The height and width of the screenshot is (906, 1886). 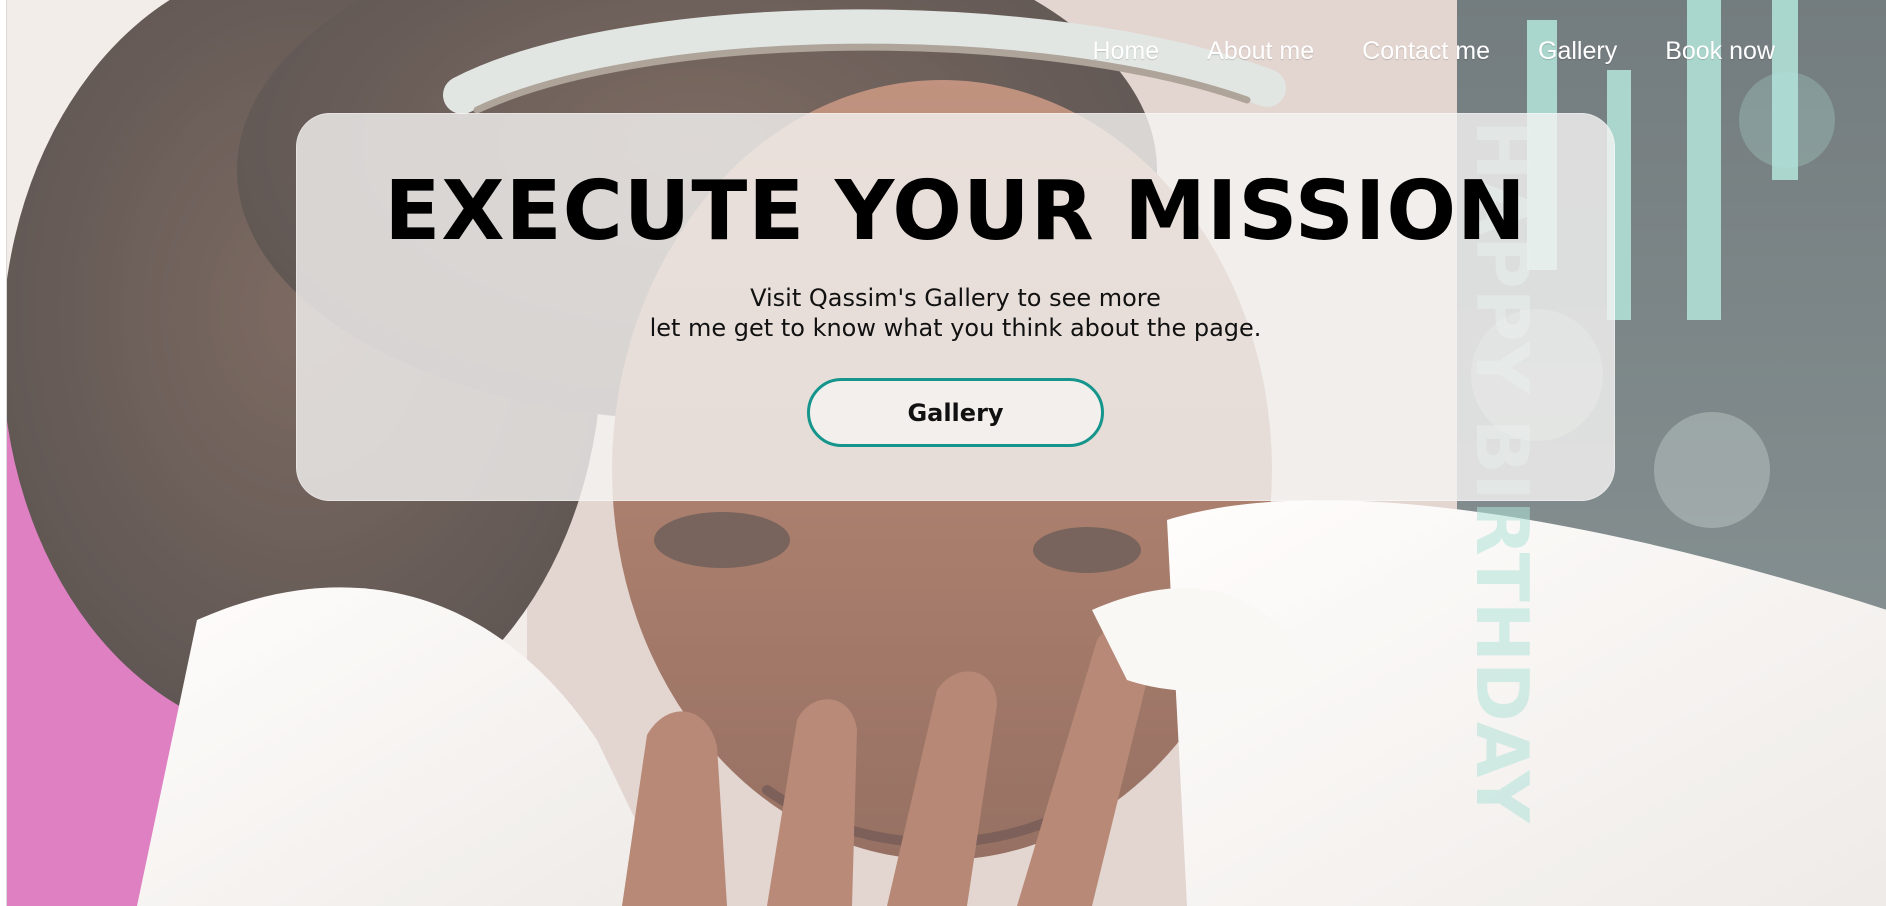 I want to click on hero-title: EXECUTE YOUR MISSION, so click(x=955, y=211).